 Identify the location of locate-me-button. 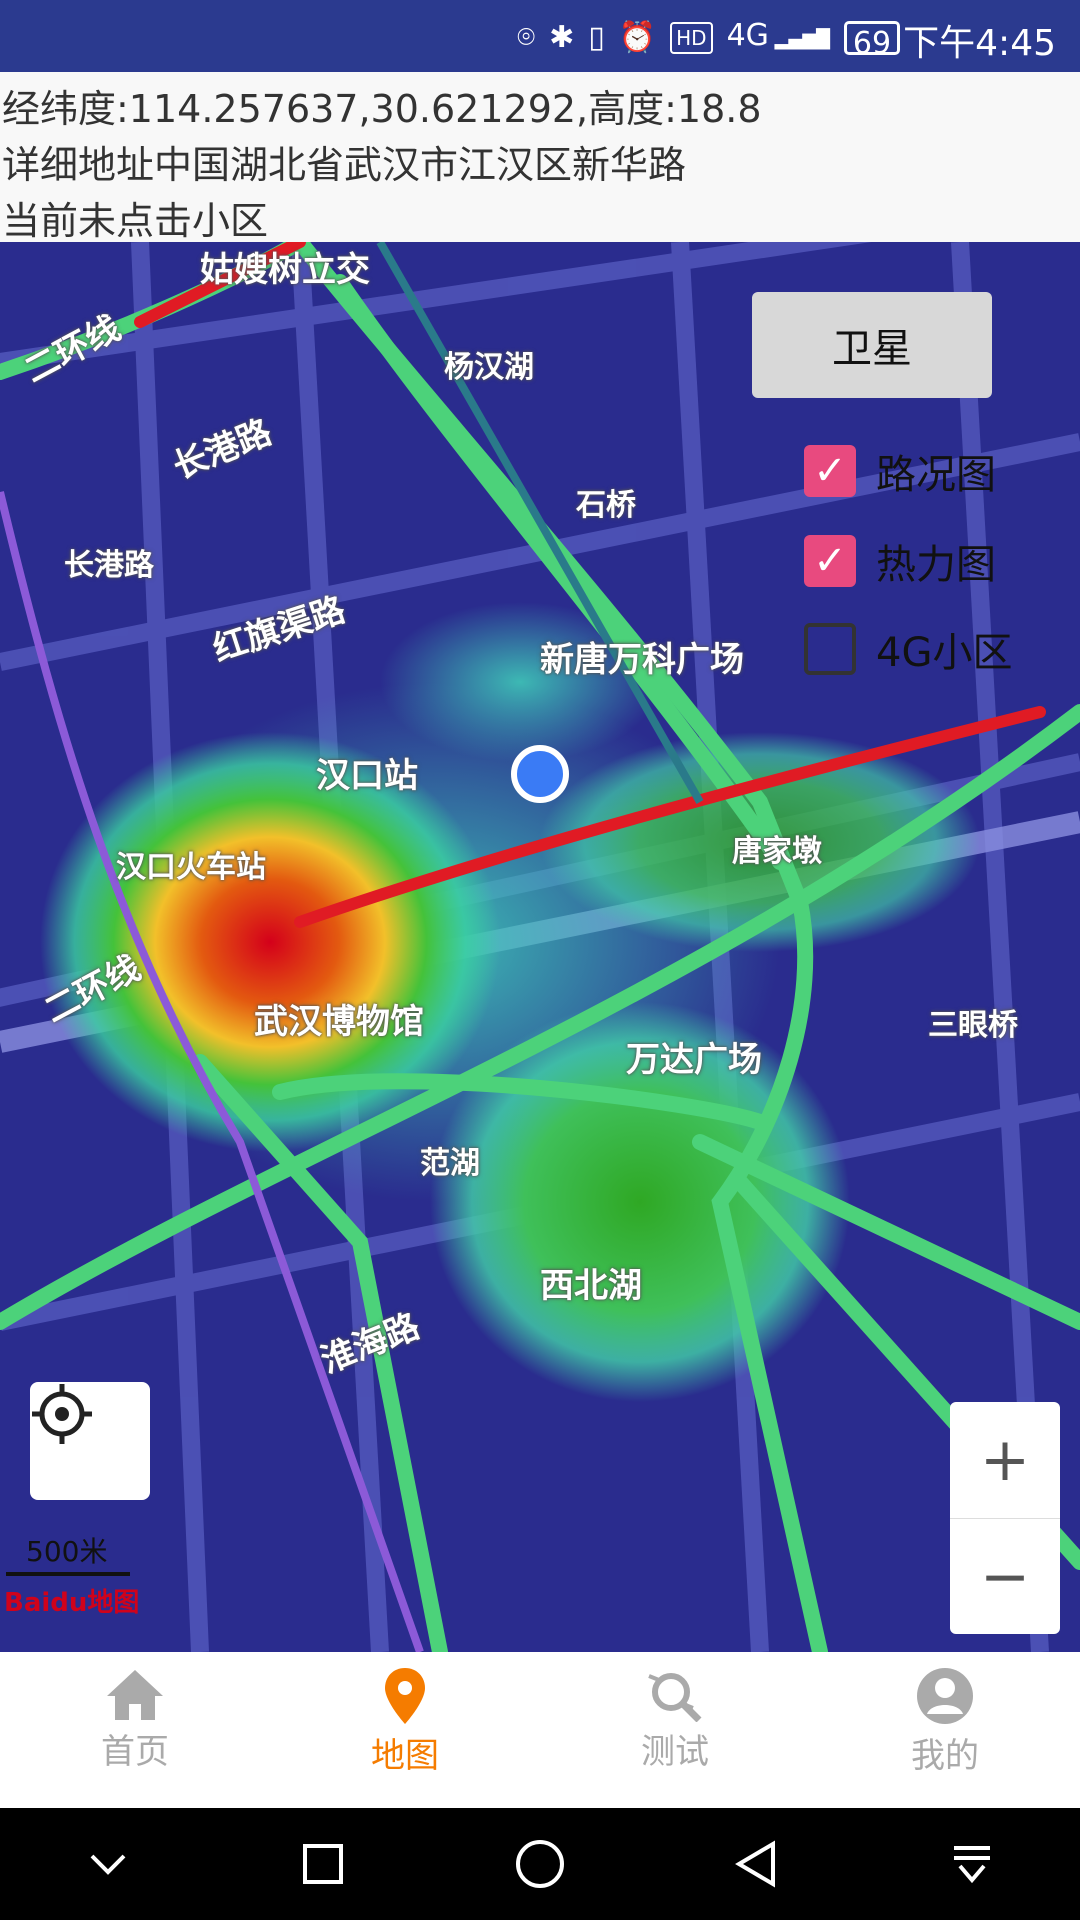
(90, 1441).